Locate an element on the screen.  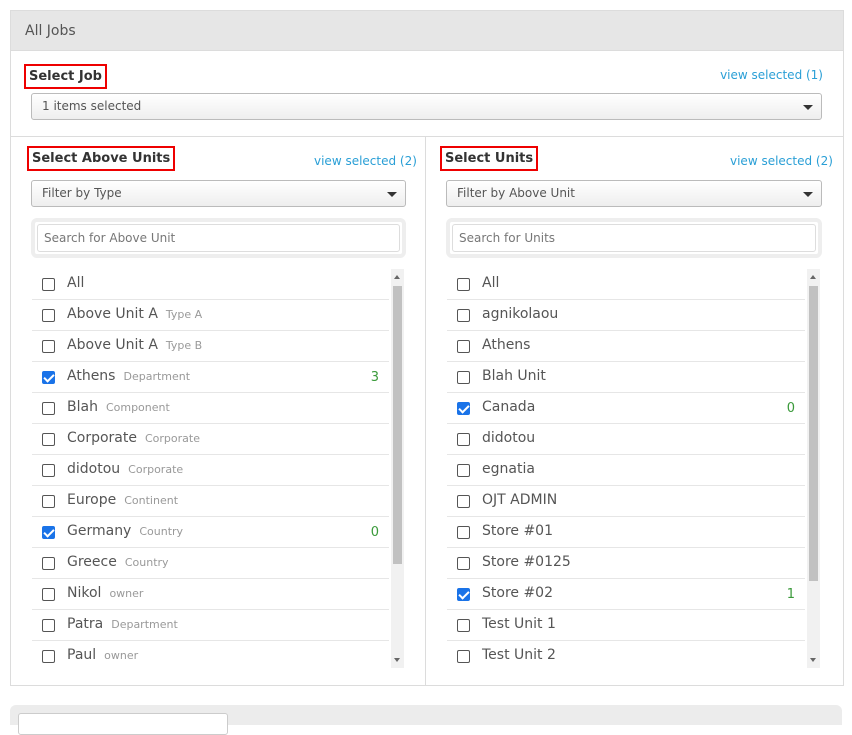
job-view-selected-link: view selected (1) is located at coordinates (771, 75).